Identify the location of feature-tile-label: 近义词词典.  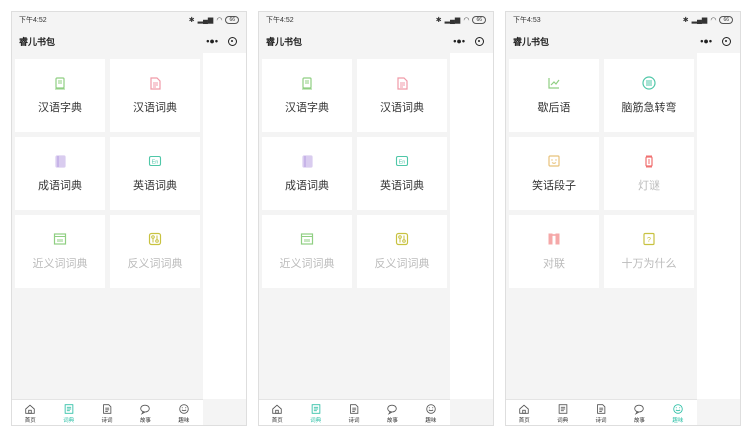
(60, 264).